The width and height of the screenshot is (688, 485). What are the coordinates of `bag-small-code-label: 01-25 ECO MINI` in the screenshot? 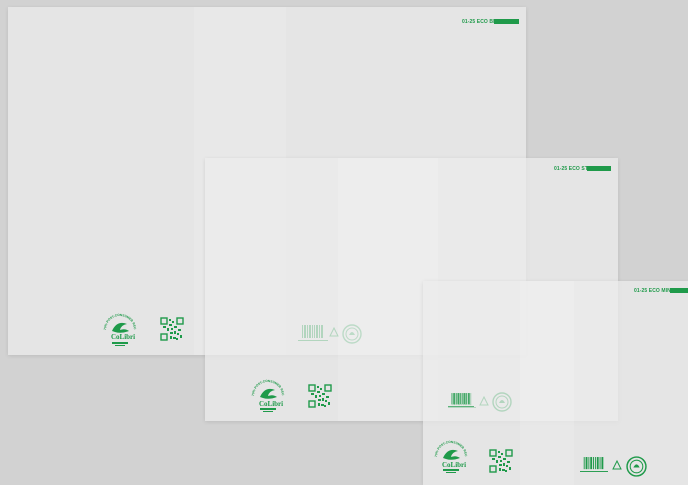 It's located at (653, 291).